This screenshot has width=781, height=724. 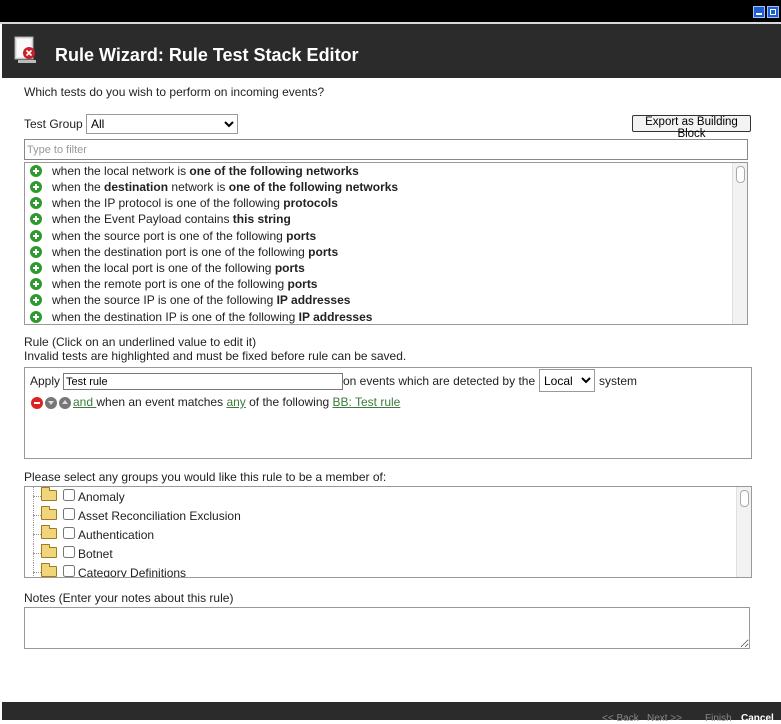 I want to click on group-label: Anomaly, so click(x=101, y=497).